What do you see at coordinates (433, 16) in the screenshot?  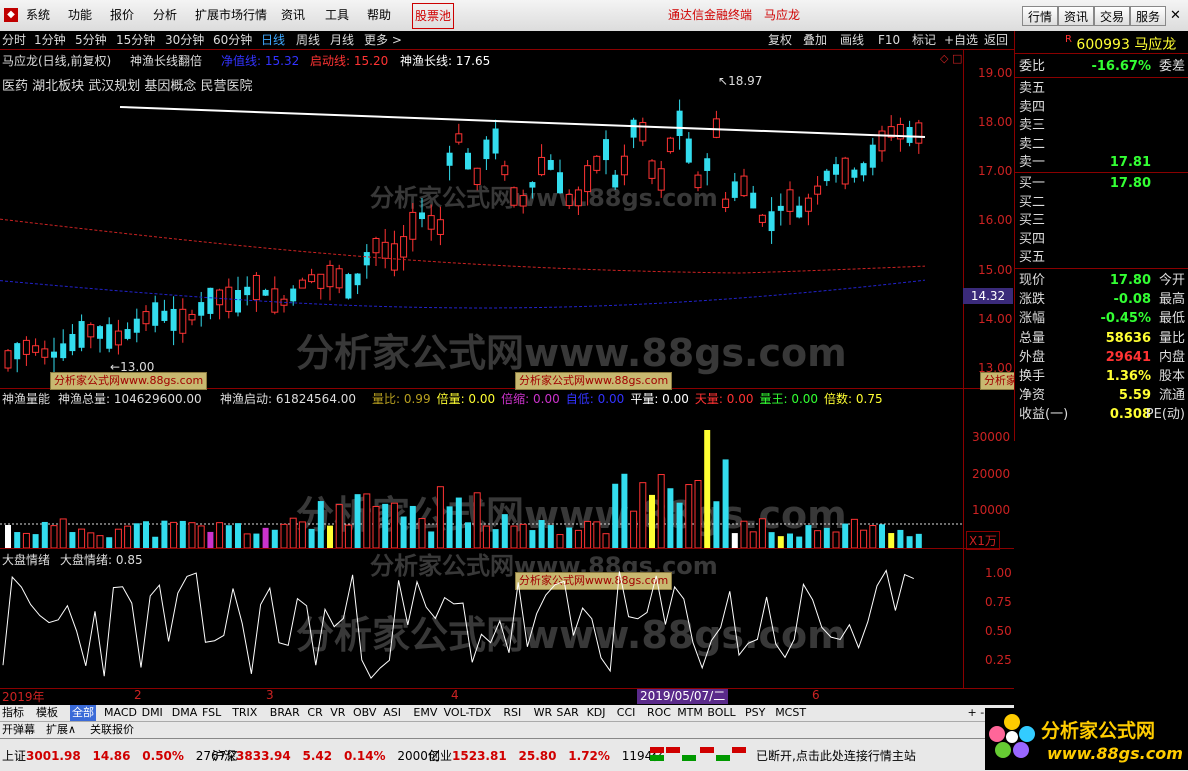 I see `stock-pool-button: 股票池` at bounding box center [433, 16].